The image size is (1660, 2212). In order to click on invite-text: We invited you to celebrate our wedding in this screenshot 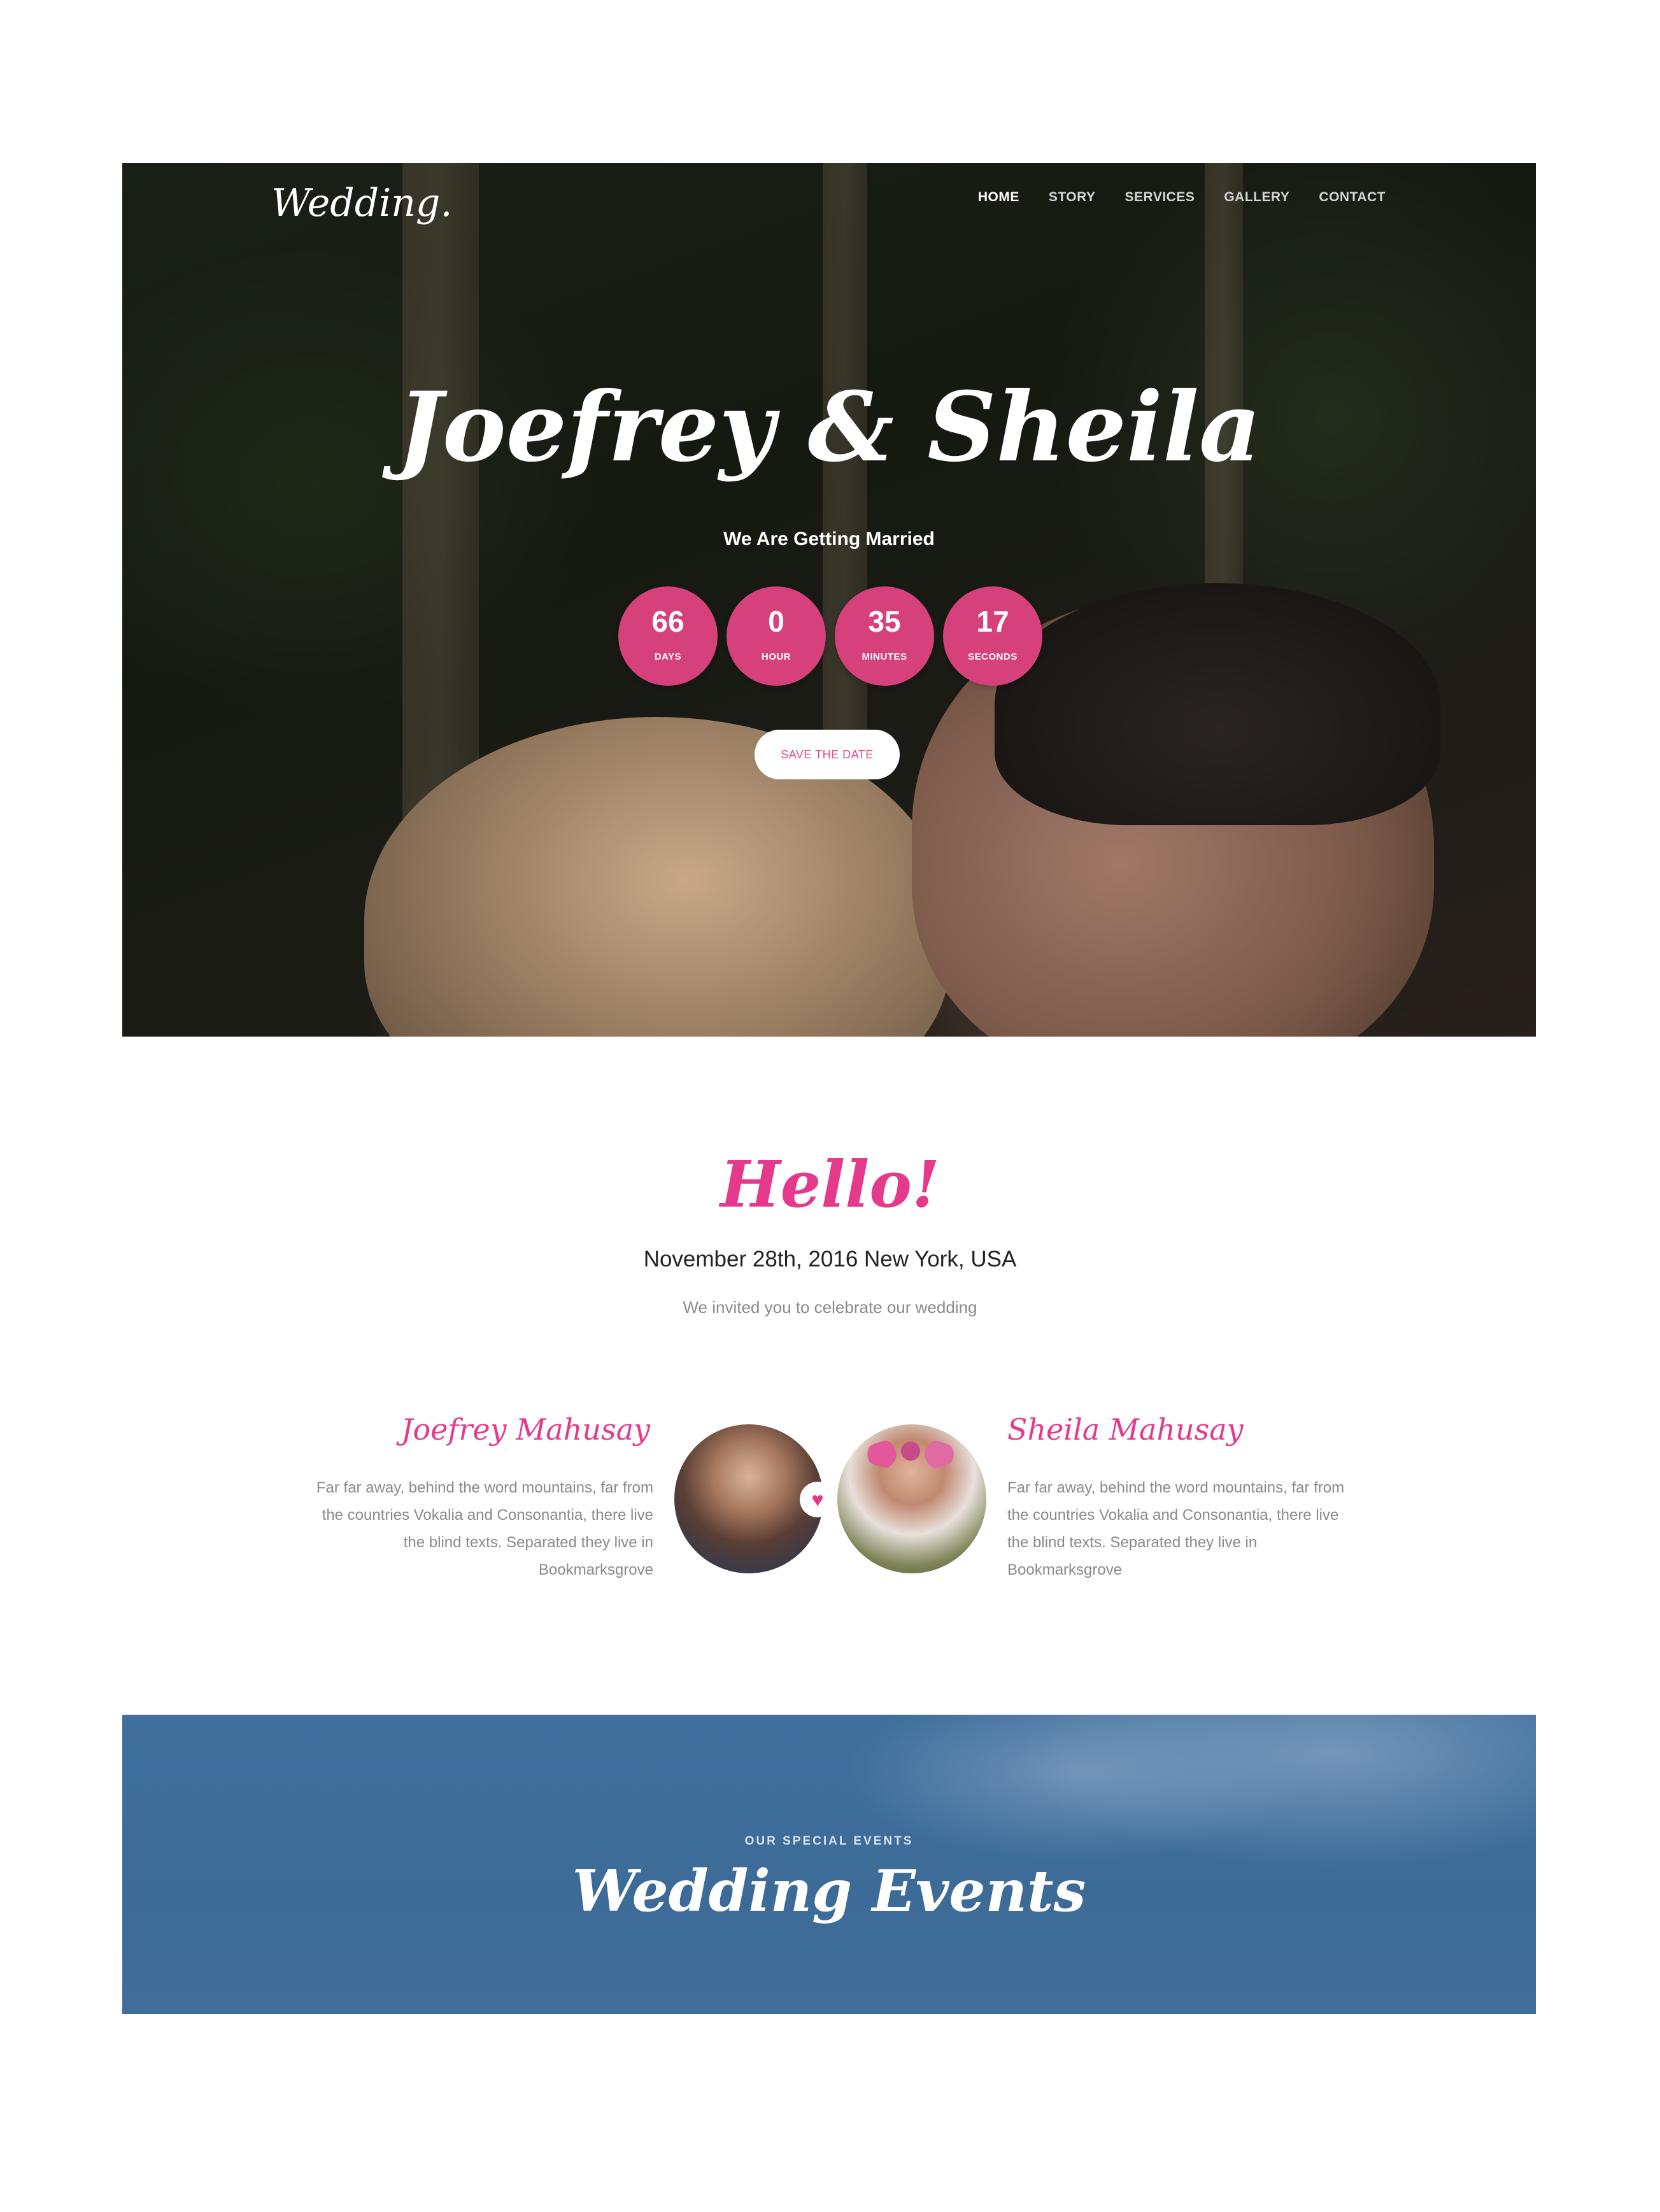, I will do `click(830, 1307)`.